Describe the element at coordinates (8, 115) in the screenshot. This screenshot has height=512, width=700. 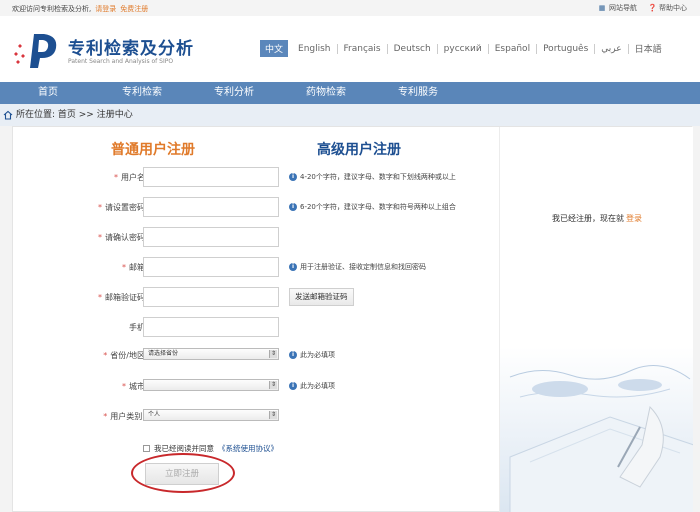
I see `home-icon` at that location.